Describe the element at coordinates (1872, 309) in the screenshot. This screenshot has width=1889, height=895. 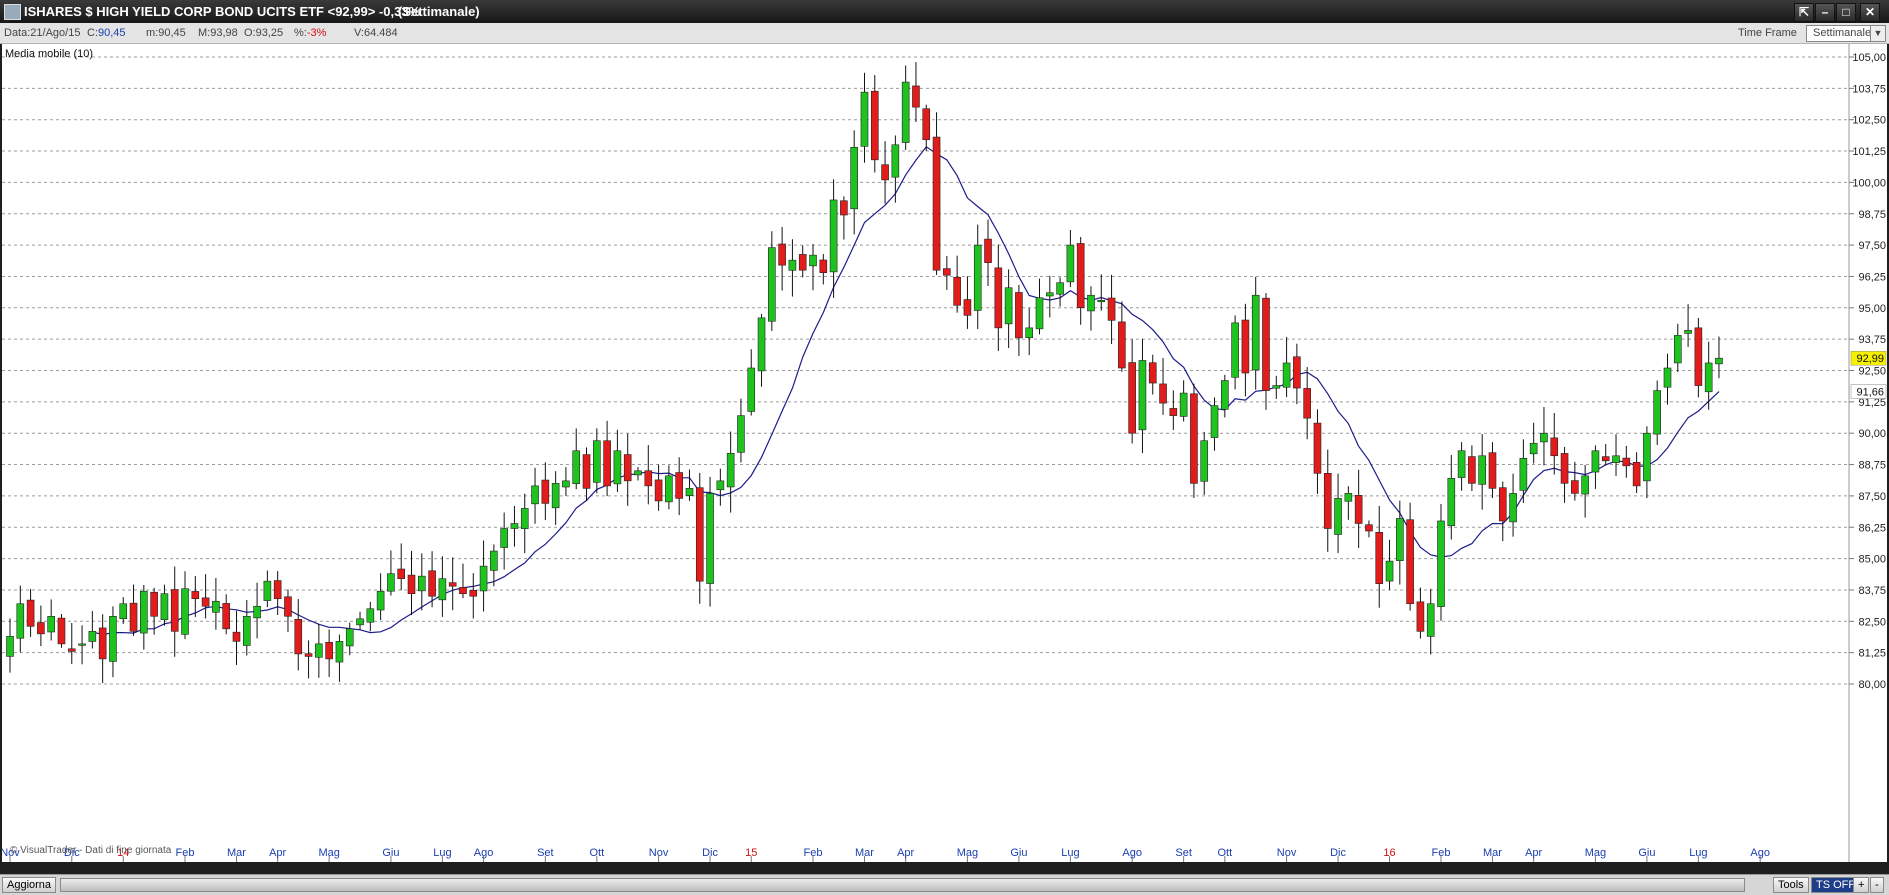
I see `price-tick-label: 95,00` at that location.